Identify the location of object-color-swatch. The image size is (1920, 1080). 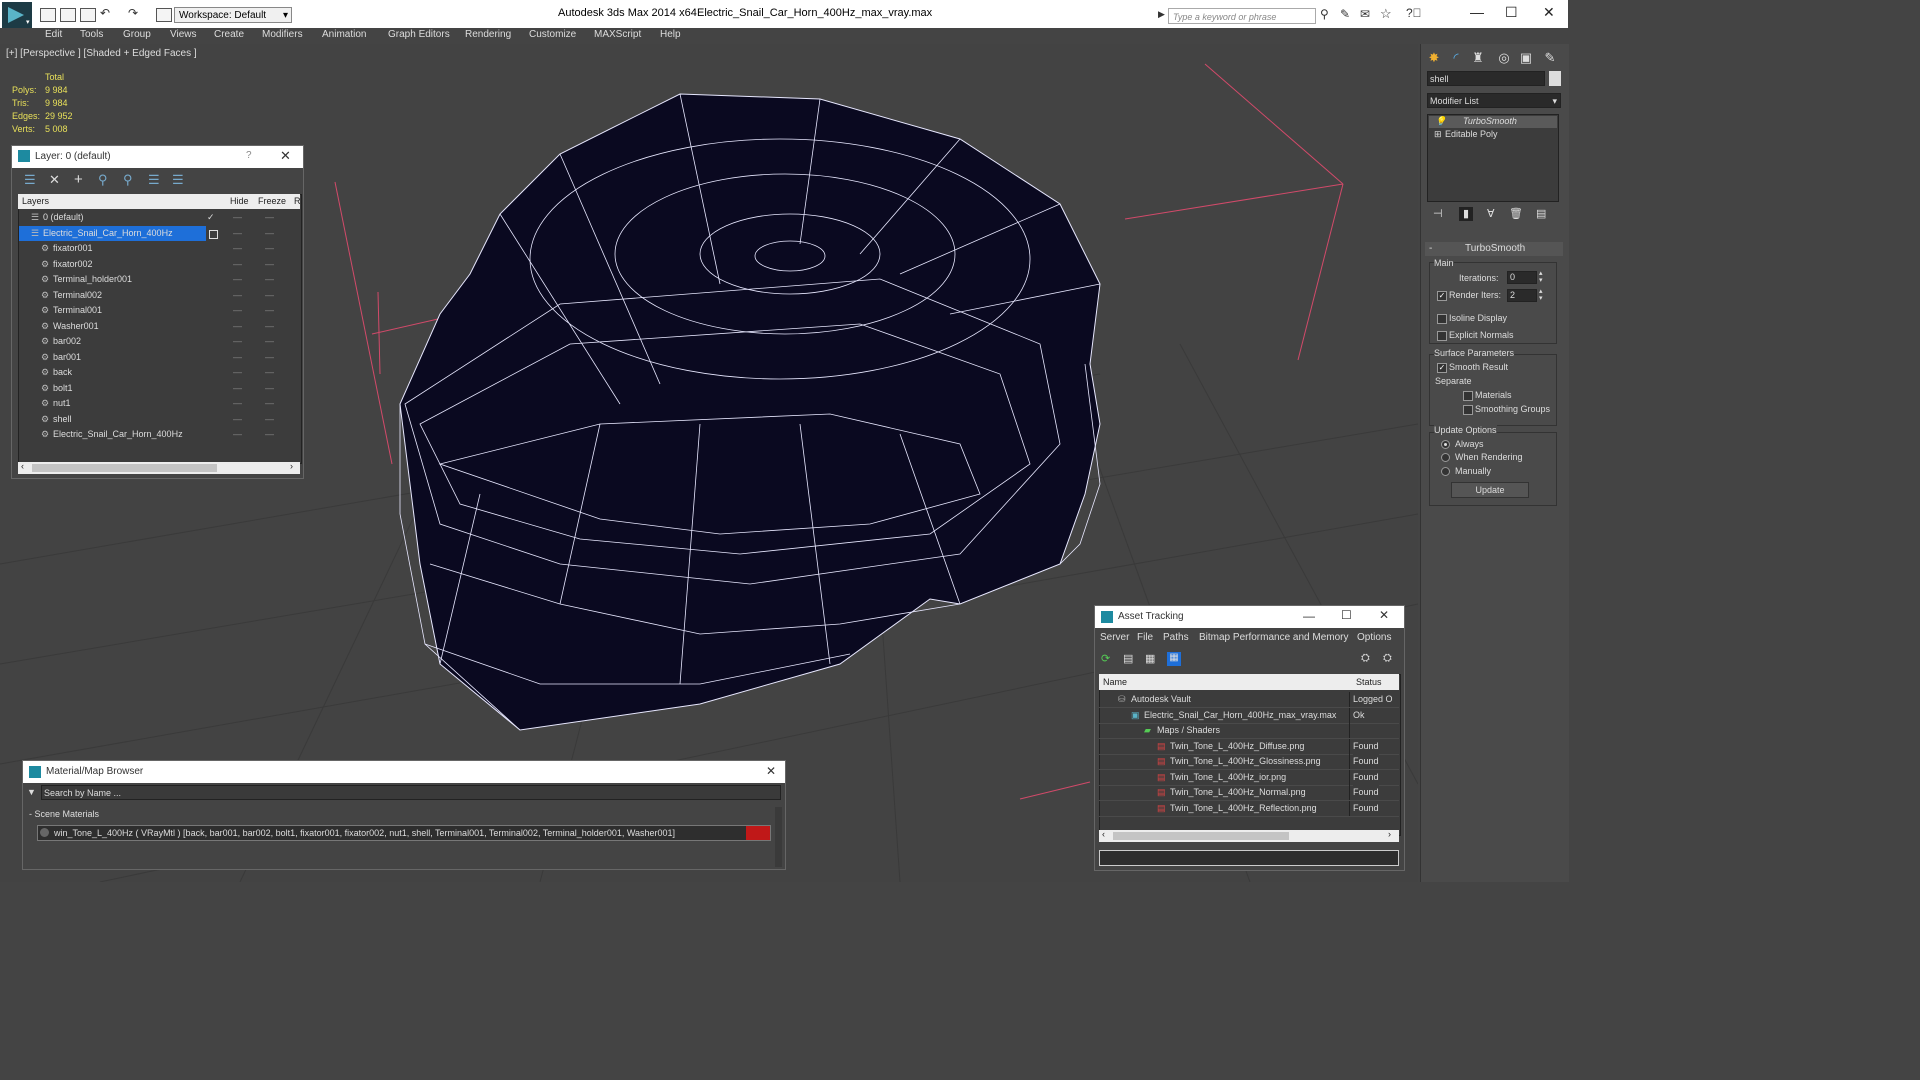
(1555, 78).